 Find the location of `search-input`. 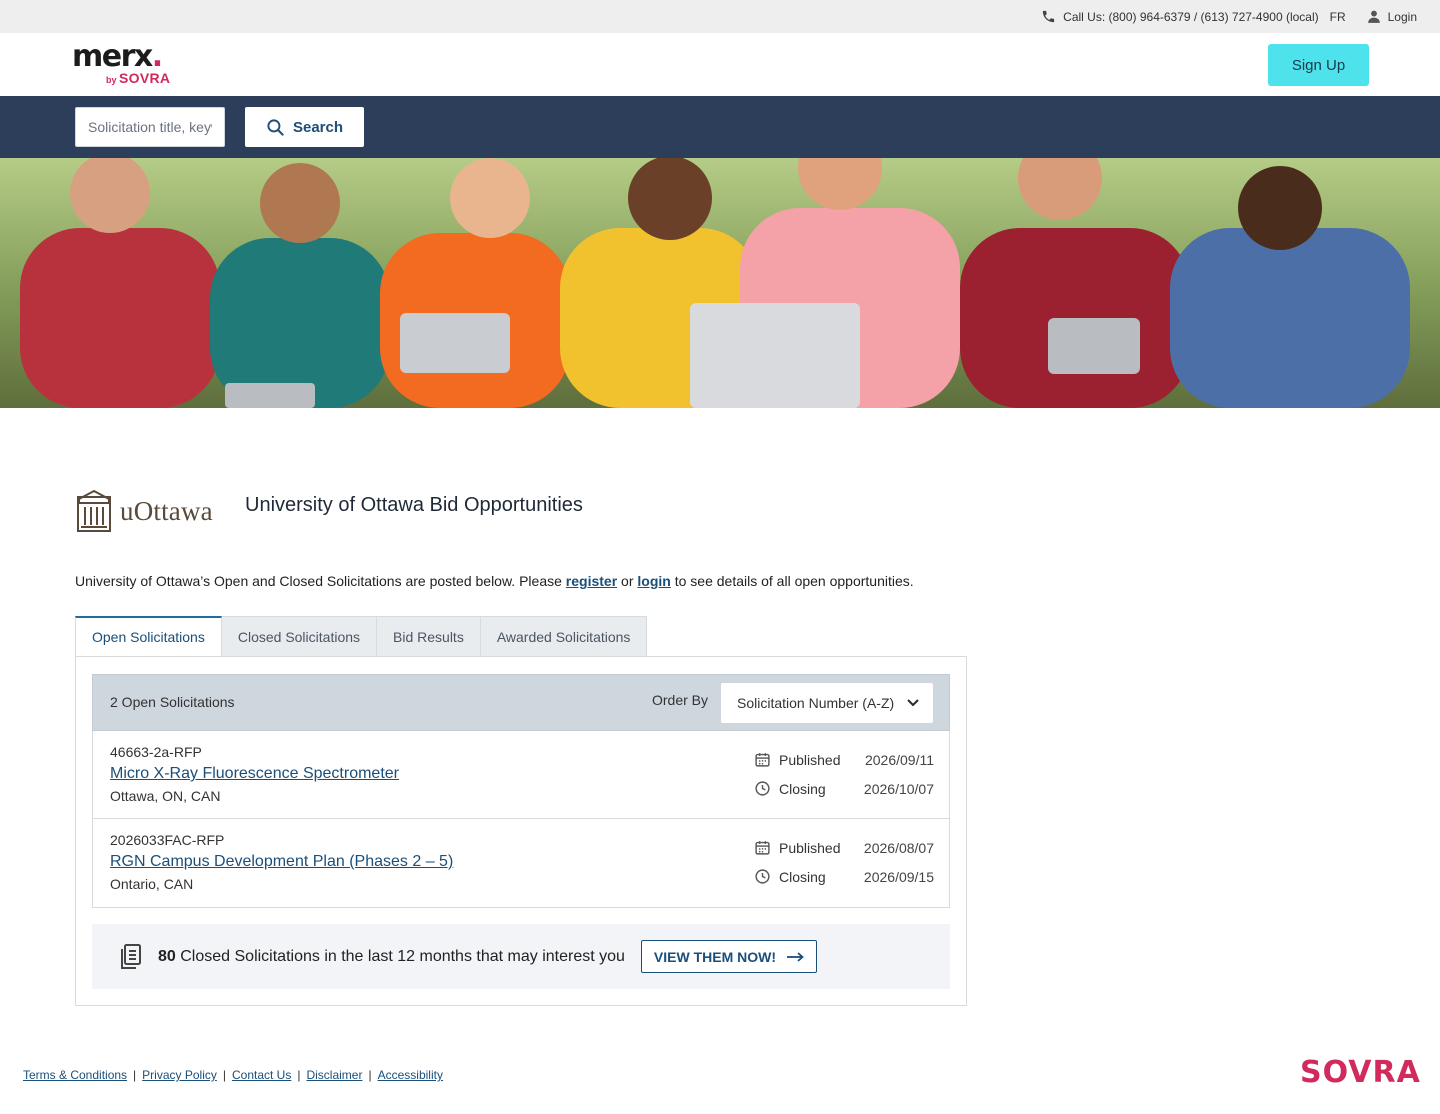

search-input is located at coordinates (150, 127).